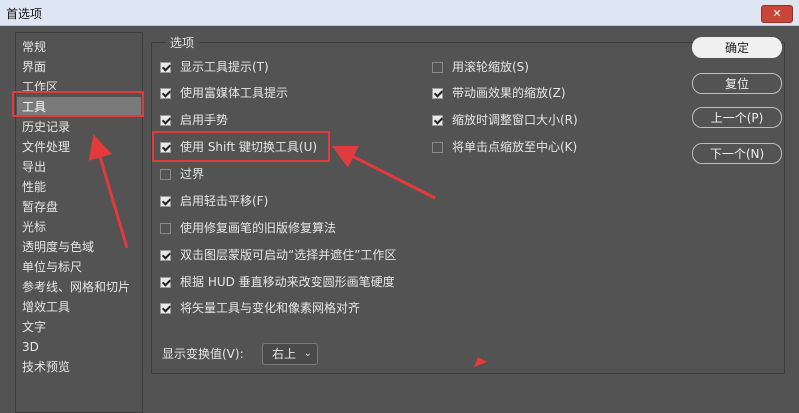 The width and height of the screenshot is (799, 413). I want to click on option-label: 使用富媒体工具提示, so click(234, 93).